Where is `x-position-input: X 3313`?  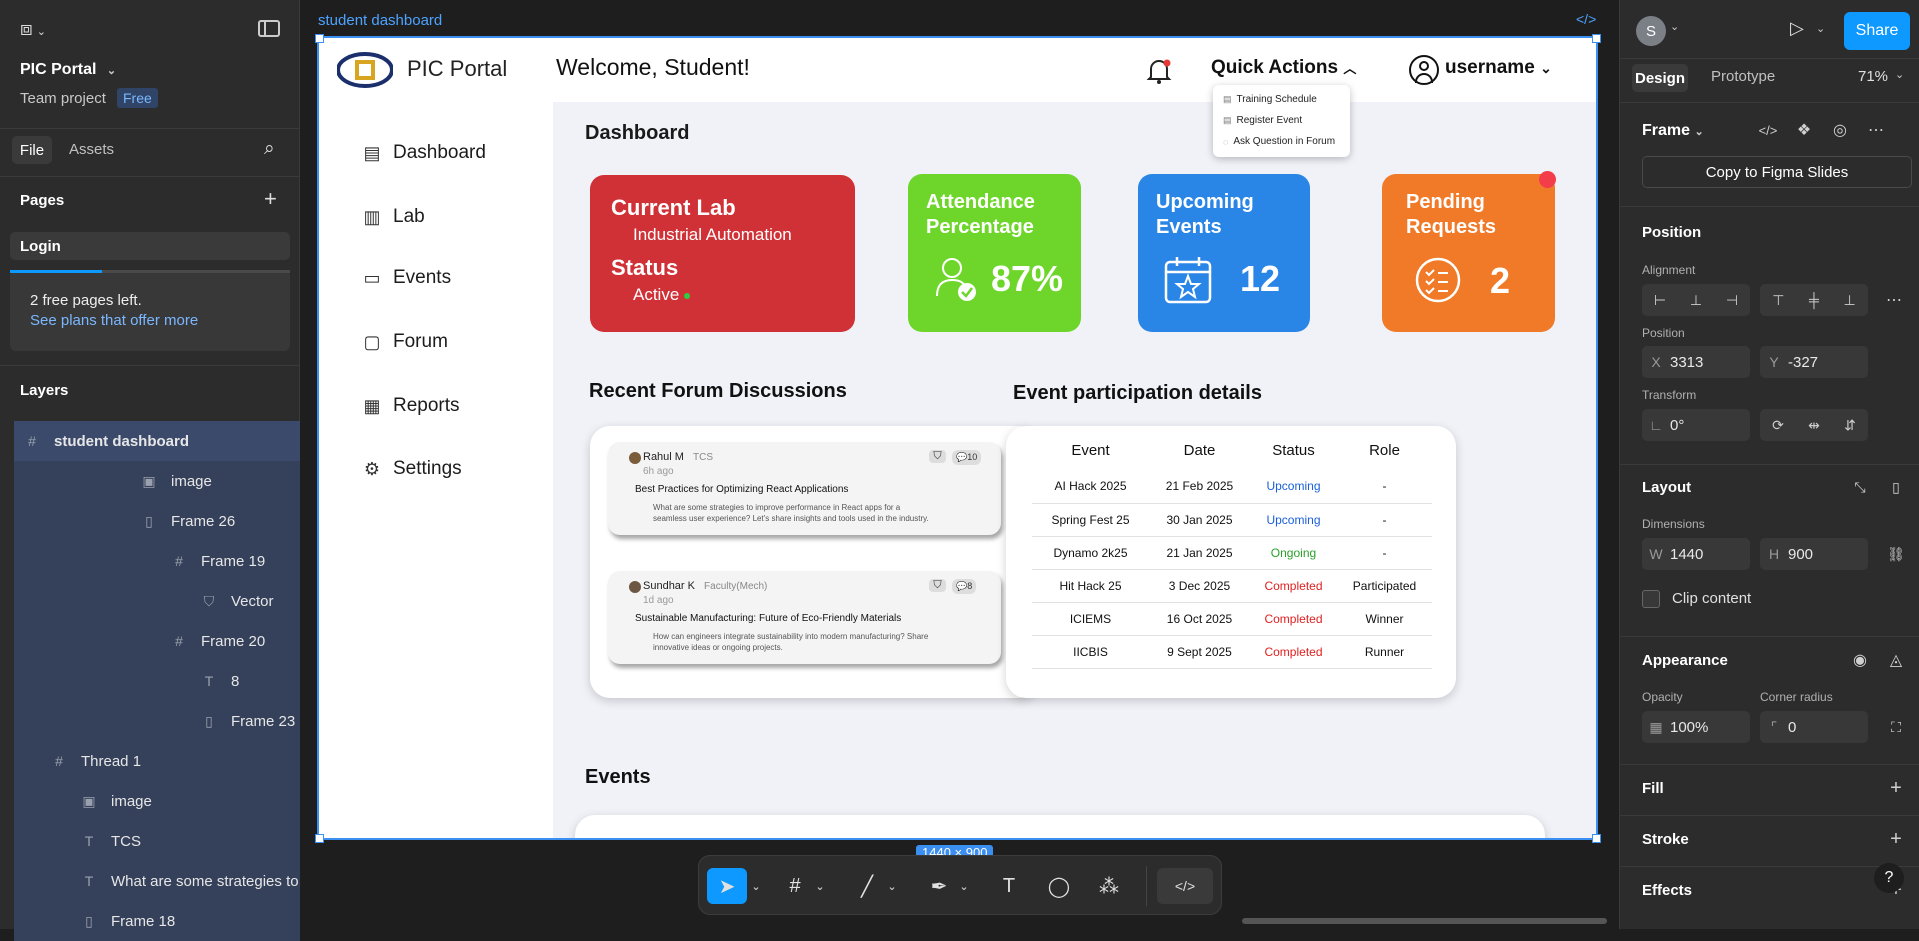
x-position-input: X 3313 is located at coordinates (1696, 362).